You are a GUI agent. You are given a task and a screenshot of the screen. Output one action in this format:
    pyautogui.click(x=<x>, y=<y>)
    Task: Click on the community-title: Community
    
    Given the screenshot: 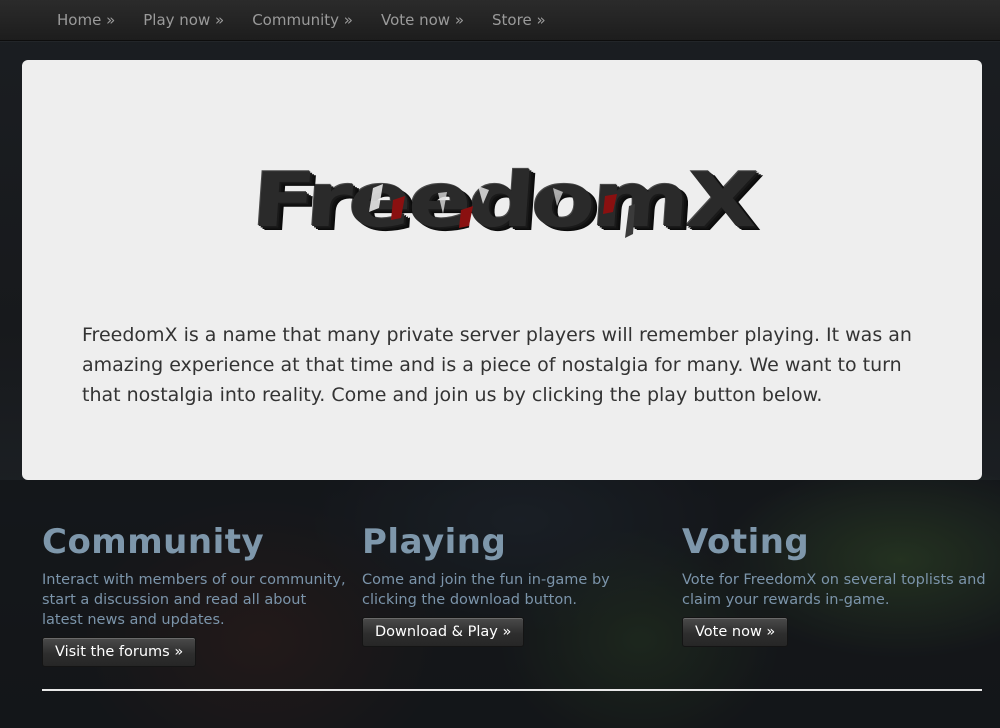 What is the action you would take?
    pyautogui.click(x=153, y=542)
    